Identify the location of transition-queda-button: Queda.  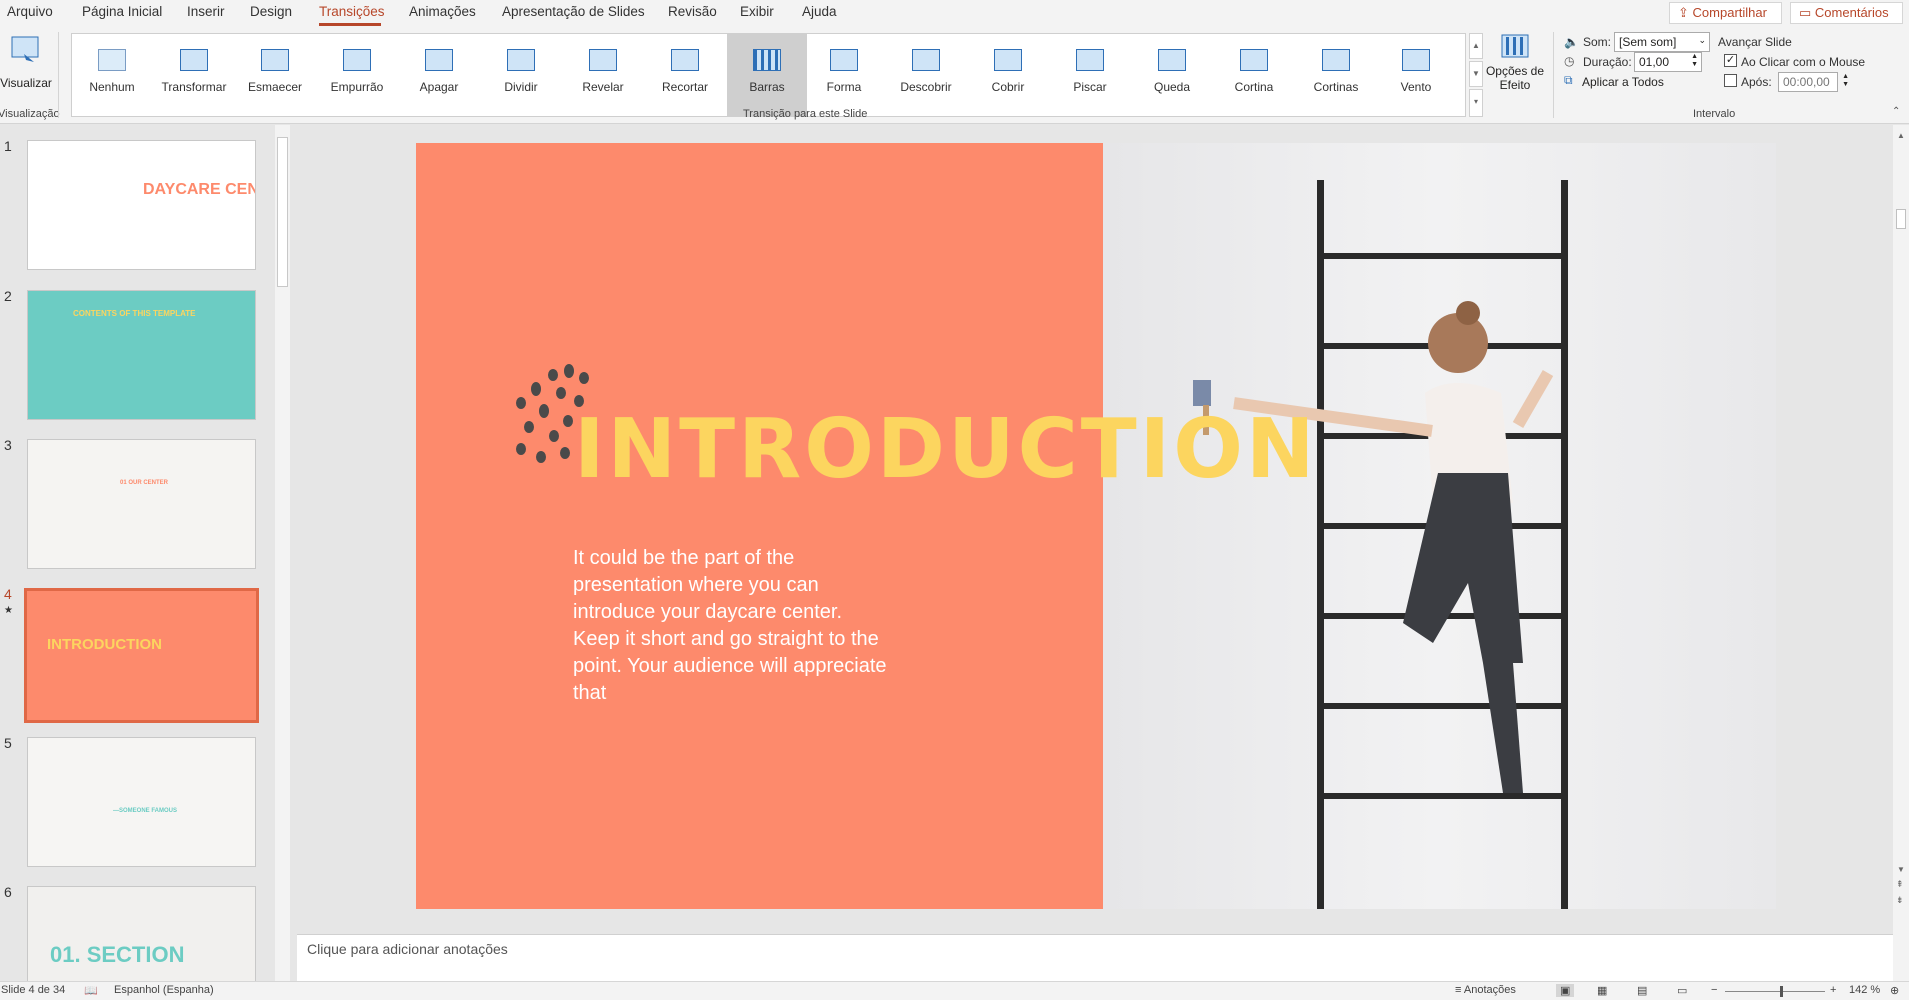
(1172, 75).